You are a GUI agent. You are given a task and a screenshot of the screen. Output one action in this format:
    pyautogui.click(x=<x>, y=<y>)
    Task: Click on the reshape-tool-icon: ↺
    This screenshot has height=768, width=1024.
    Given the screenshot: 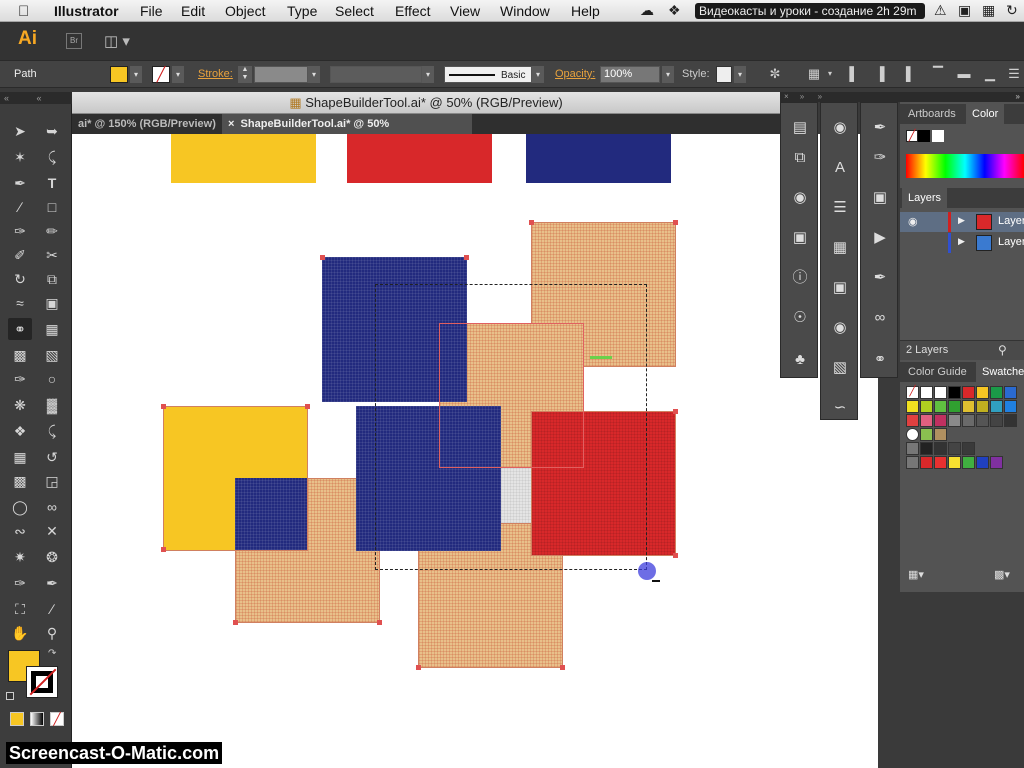 What is the action you would take?
    pyautogui.click(x=52, y=457)
    